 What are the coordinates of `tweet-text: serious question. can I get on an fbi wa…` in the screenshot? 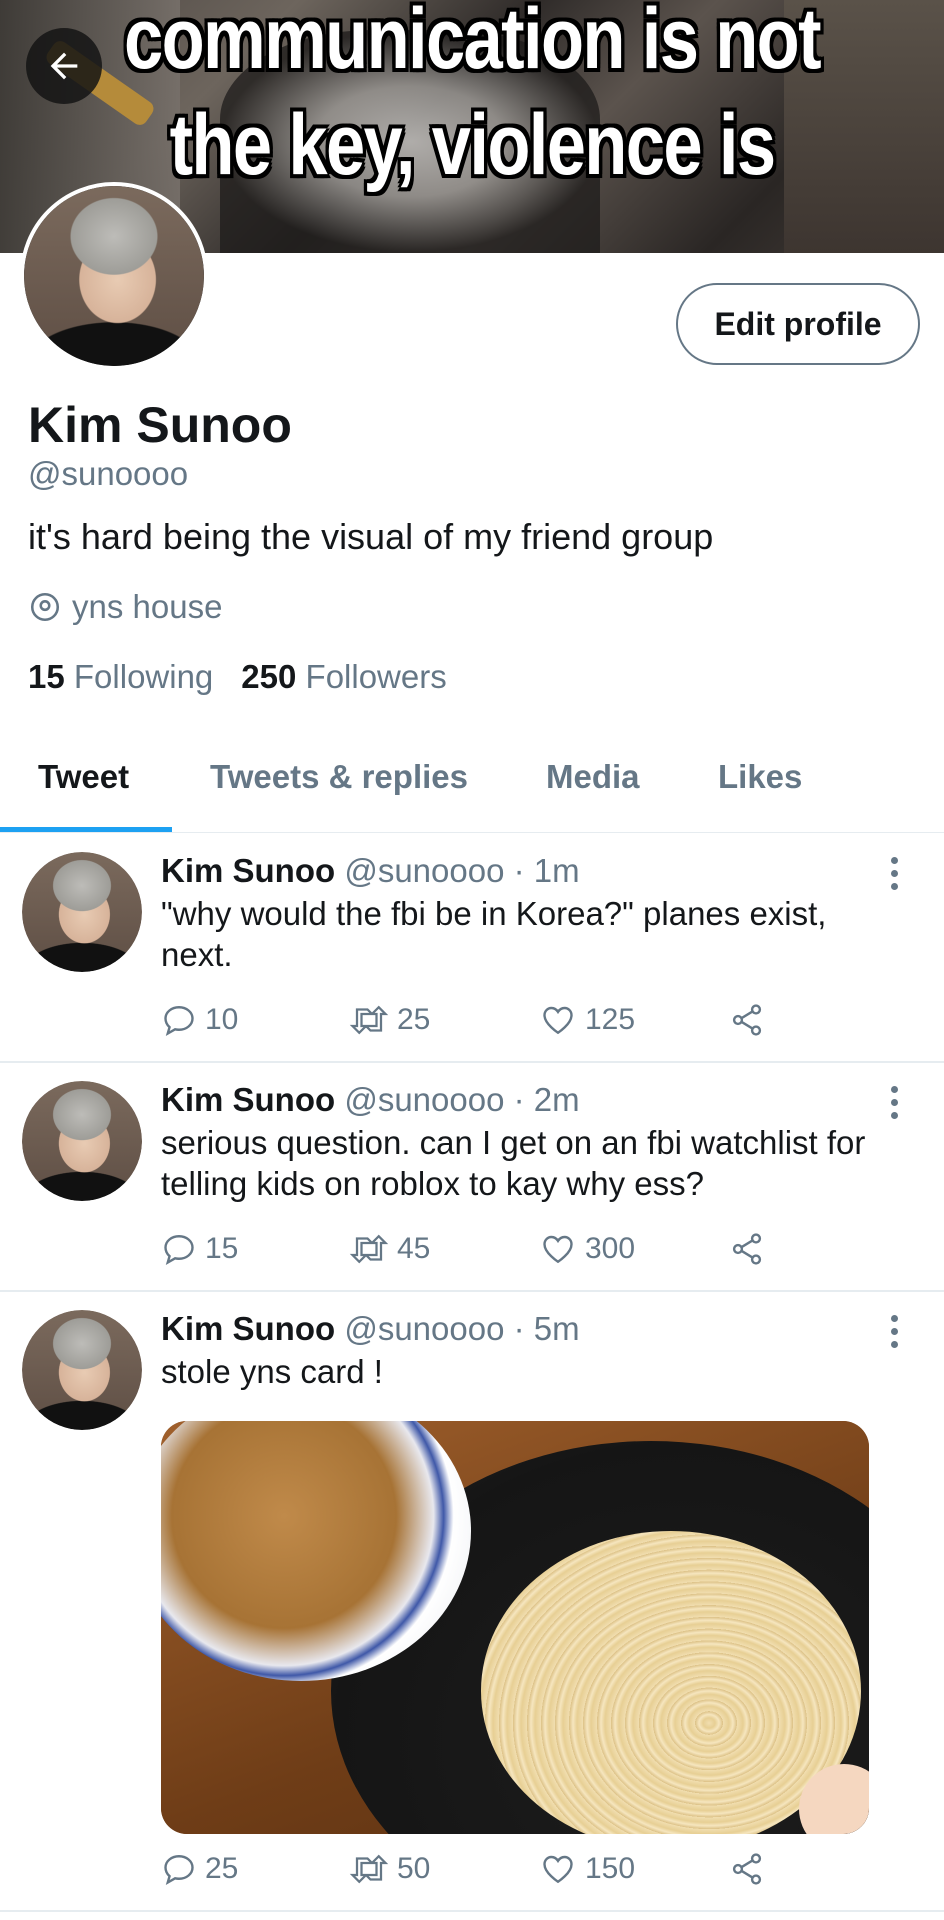 It's located at (513, 1163).